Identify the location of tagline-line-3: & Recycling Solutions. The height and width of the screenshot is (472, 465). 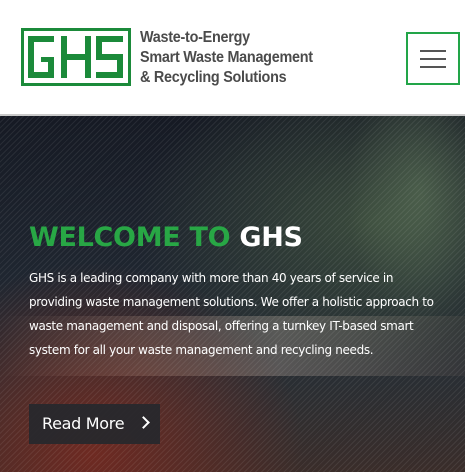
(213, 77).